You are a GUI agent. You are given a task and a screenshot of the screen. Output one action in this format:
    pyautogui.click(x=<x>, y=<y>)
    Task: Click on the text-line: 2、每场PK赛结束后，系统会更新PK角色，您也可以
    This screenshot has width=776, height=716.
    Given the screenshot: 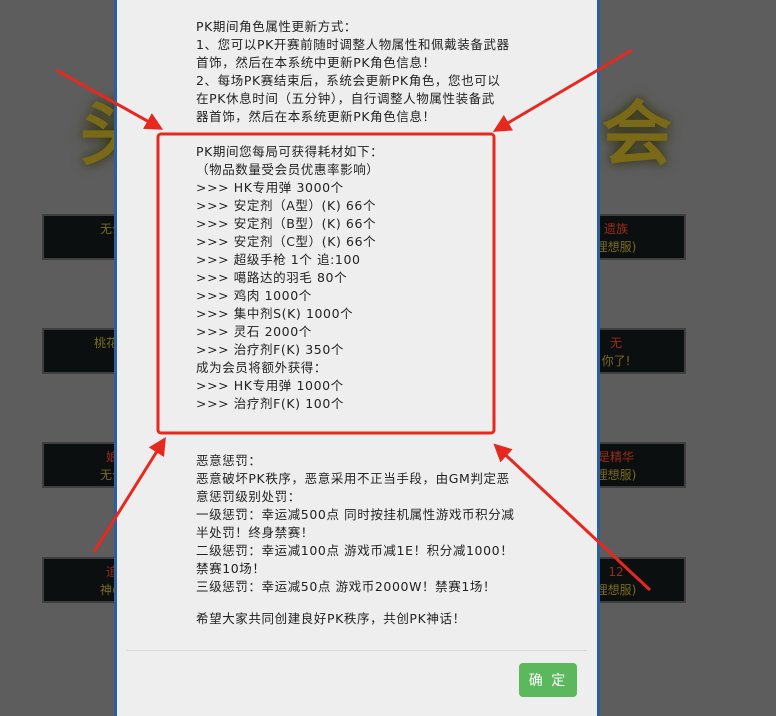 What is the action you would take?
    pyautogui.click(x=348, y=80)
    